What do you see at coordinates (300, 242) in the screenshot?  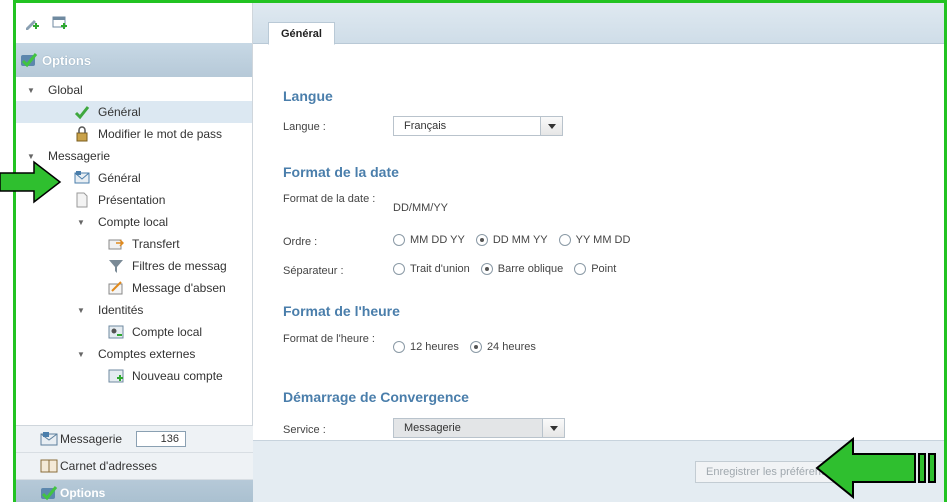 I see `order-label: Ordre :` at bounding box center [300, 242].